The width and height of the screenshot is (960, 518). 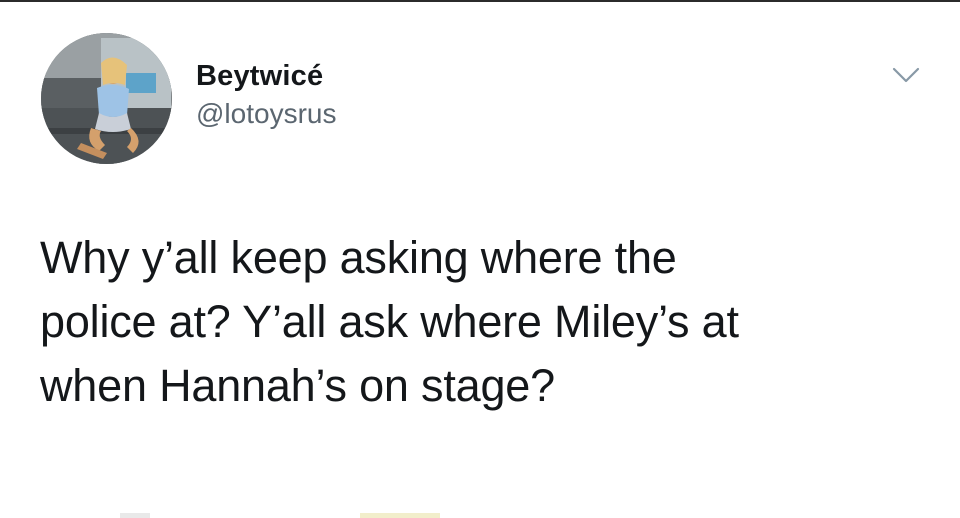 What do you see at coordinates (266, 76) in the screenshot?
I see `display-name: Beytwicé` at bounding box center [266, 76].